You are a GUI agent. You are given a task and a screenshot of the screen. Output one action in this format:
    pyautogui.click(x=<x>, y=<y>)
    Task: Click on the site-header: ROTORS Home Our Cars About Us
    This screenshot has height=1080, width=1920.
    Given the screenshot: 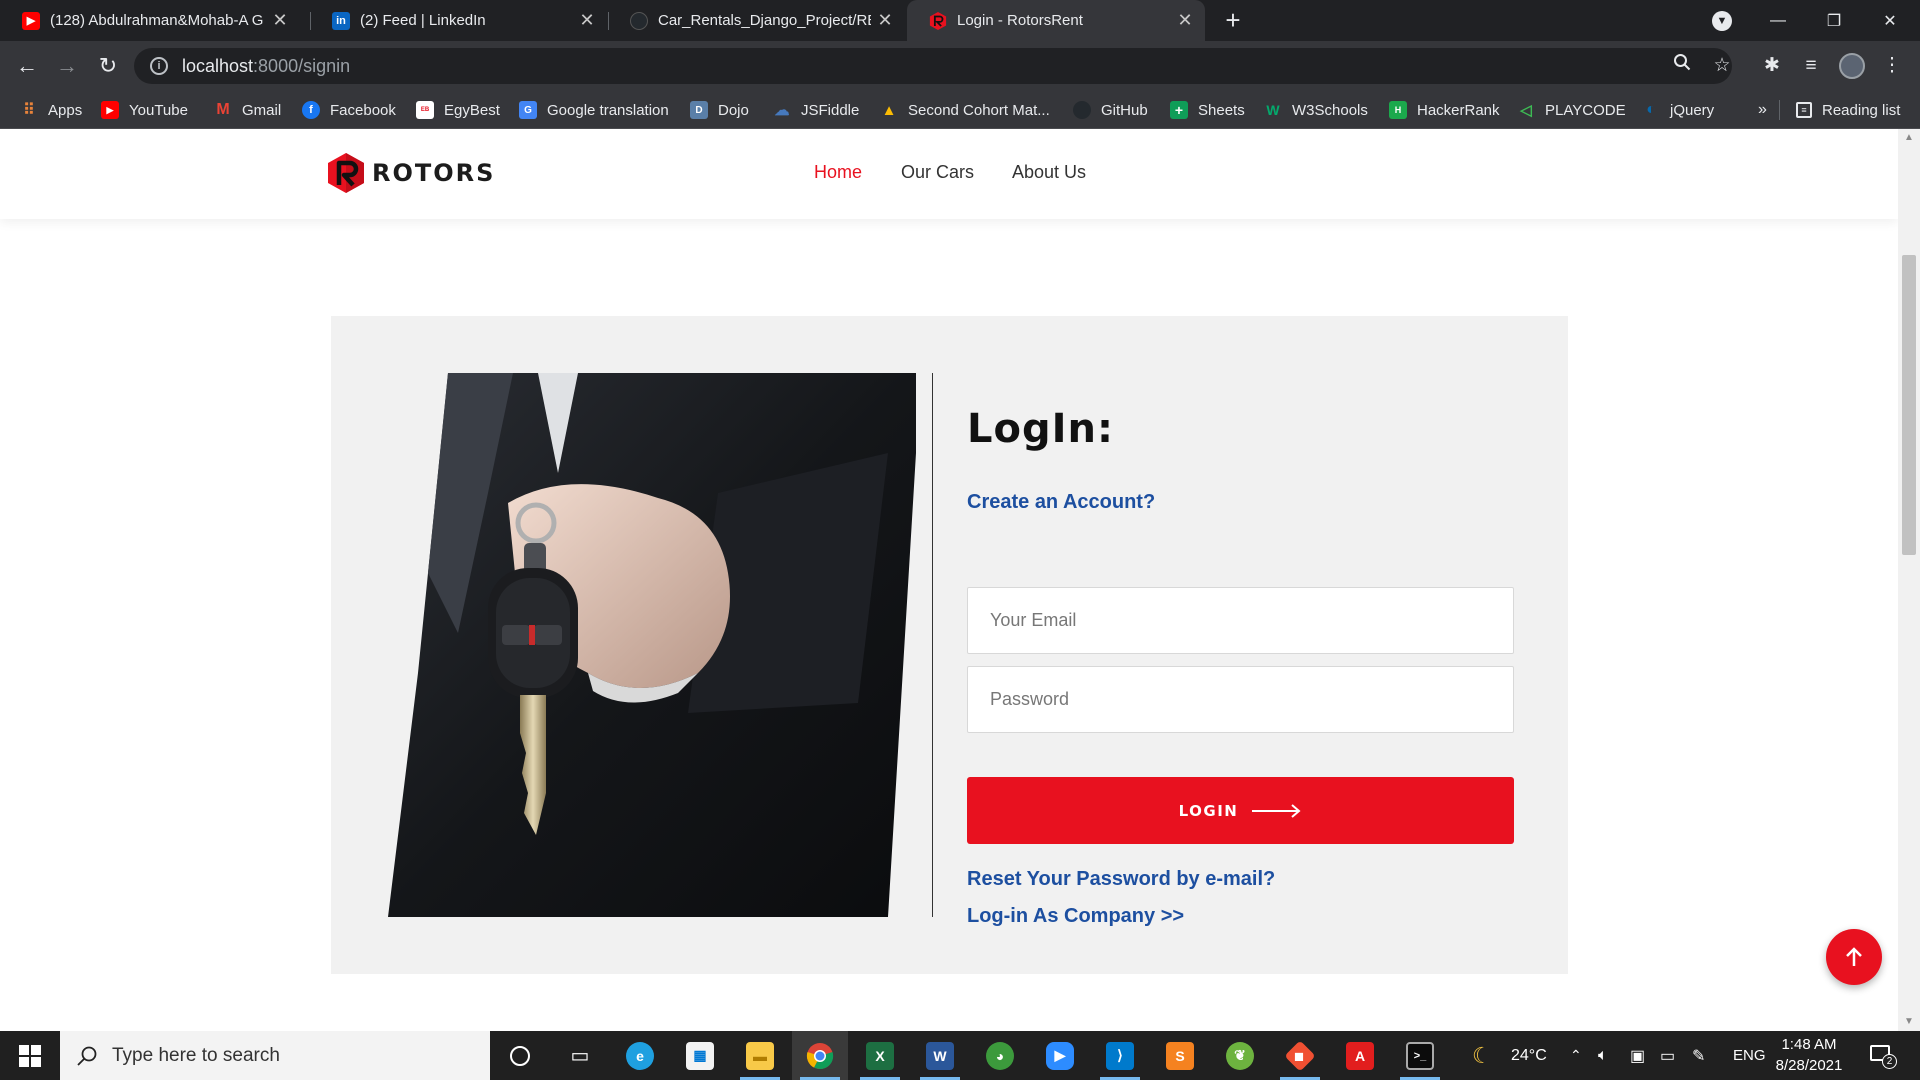 What is the action you would take?
    pyautogui.click(x=949, y=174)
    